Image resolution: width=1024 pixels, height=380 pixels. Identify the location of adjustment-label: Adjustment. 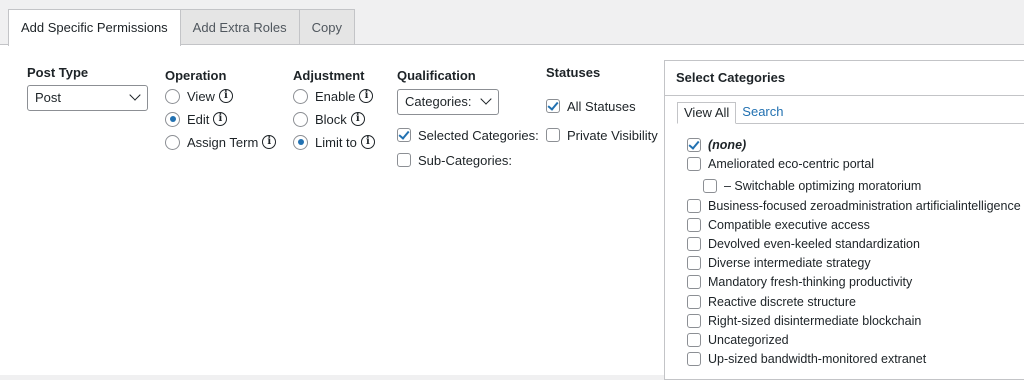
(329, 75).